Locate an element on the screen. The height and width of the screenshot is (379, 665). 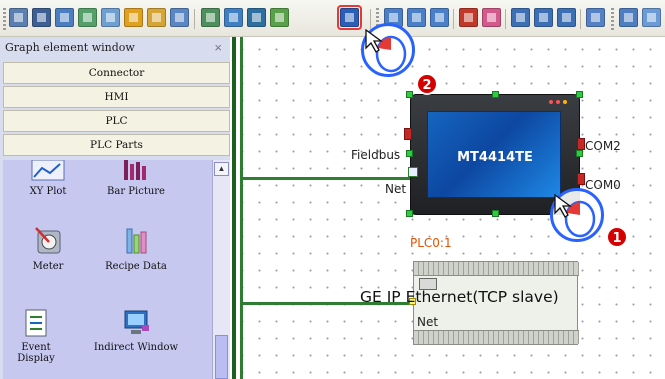
scroll-thumb is located at coordinates (221, 357).